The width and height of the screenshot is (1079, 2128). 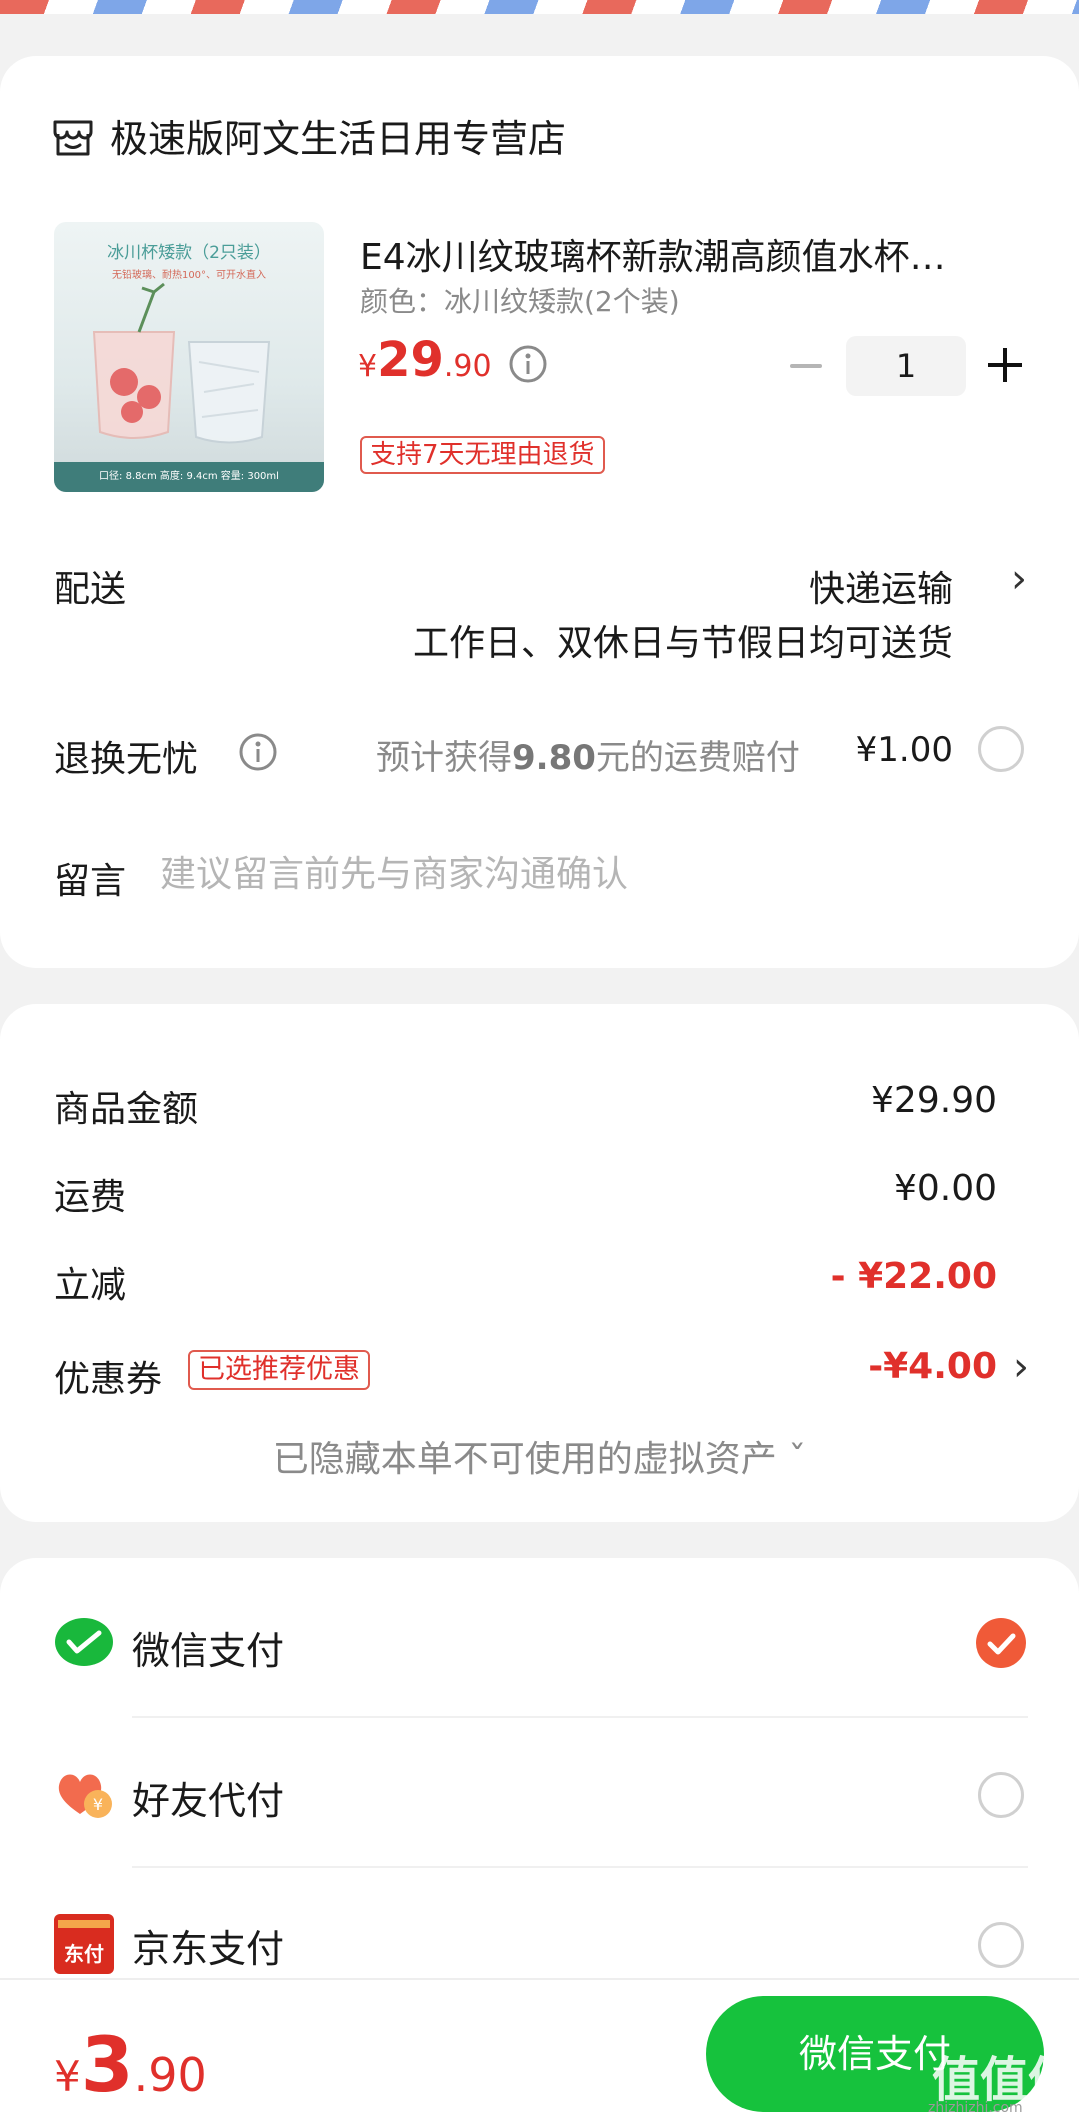 I want to click on friend-pay-icon: ¥, so click(x=85, y=1796).